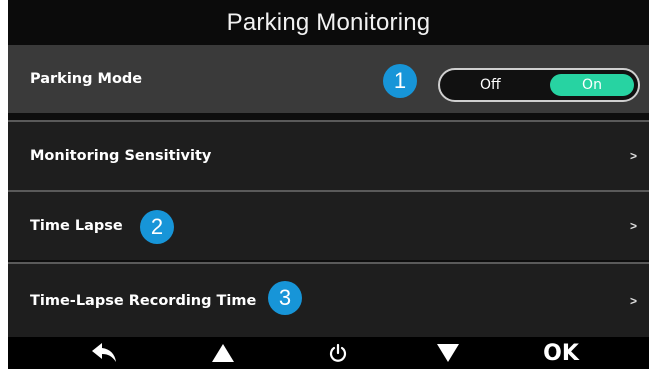 This screenshot has width=655, height=369. What do you see at coordinates (157, 227) in the screenshot?
I see `callout-badge-2: 2` at bounding box center [157, 227].